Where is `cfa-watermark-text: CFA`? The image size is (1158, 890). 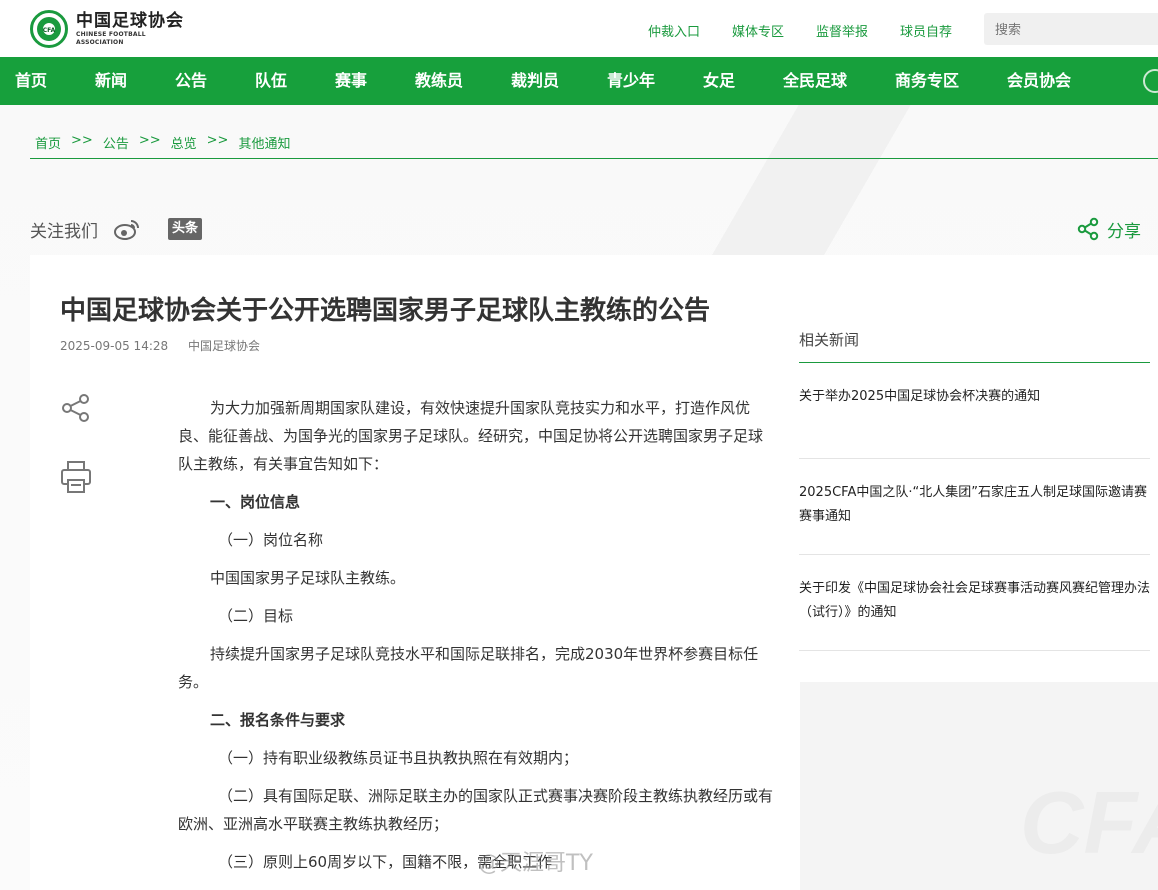
cfa-watermark-text: CFA is located at coordinates (1089, 822).